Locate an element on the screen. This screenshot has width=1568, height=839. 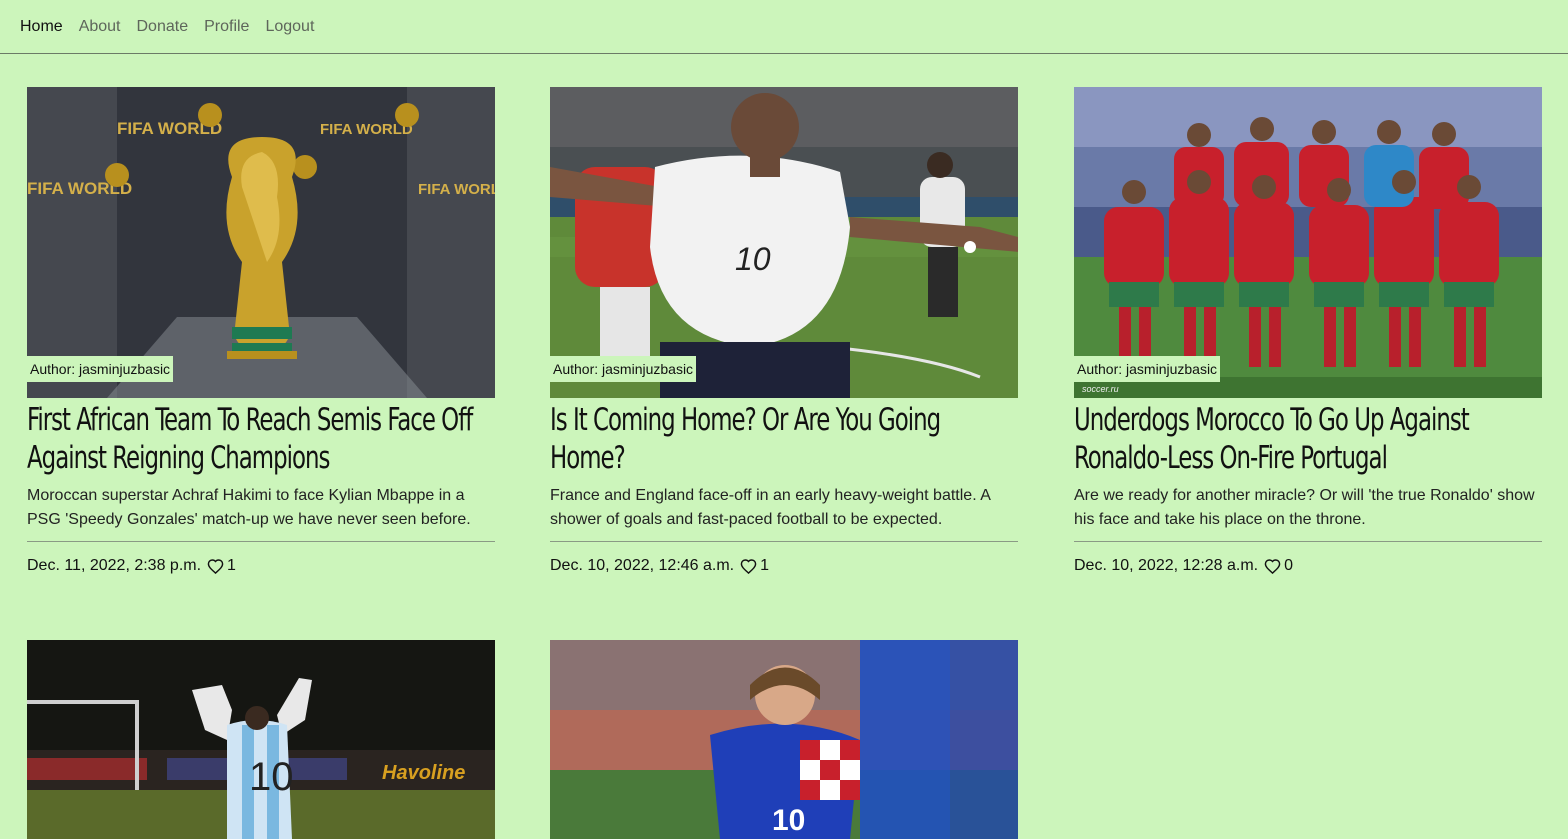
nav-home-link: Home is located at coordinates (41, 27).